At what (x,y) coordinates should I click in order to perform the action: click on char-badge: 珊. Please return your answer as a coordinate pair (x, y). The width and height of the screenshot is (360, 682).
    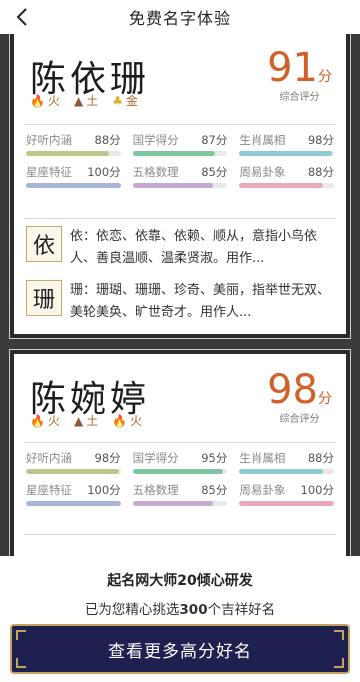
    Looking at the image, I should click on (44, 298).